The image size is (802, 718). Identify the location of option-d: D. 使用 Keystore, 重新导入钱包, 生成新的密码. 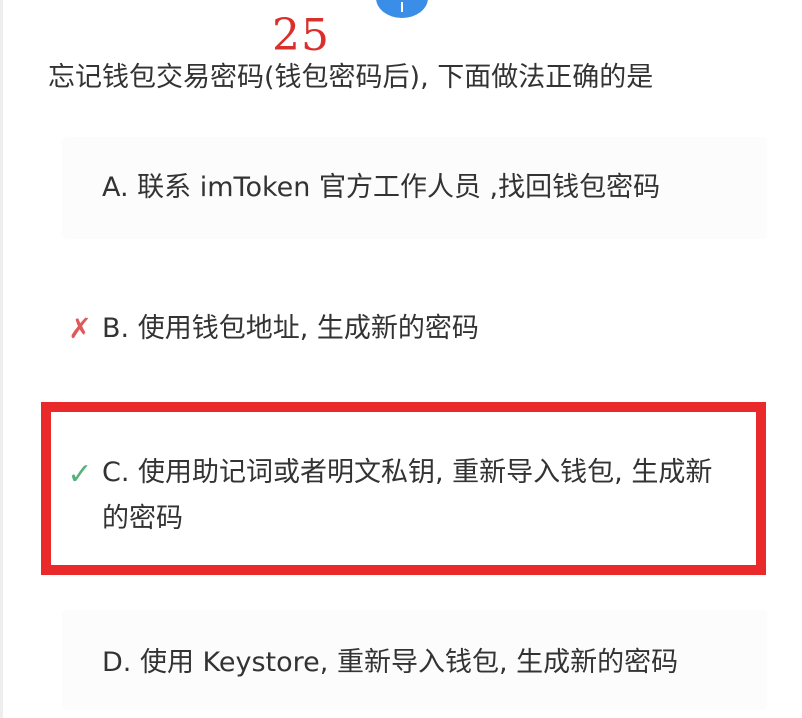
(414, 660).